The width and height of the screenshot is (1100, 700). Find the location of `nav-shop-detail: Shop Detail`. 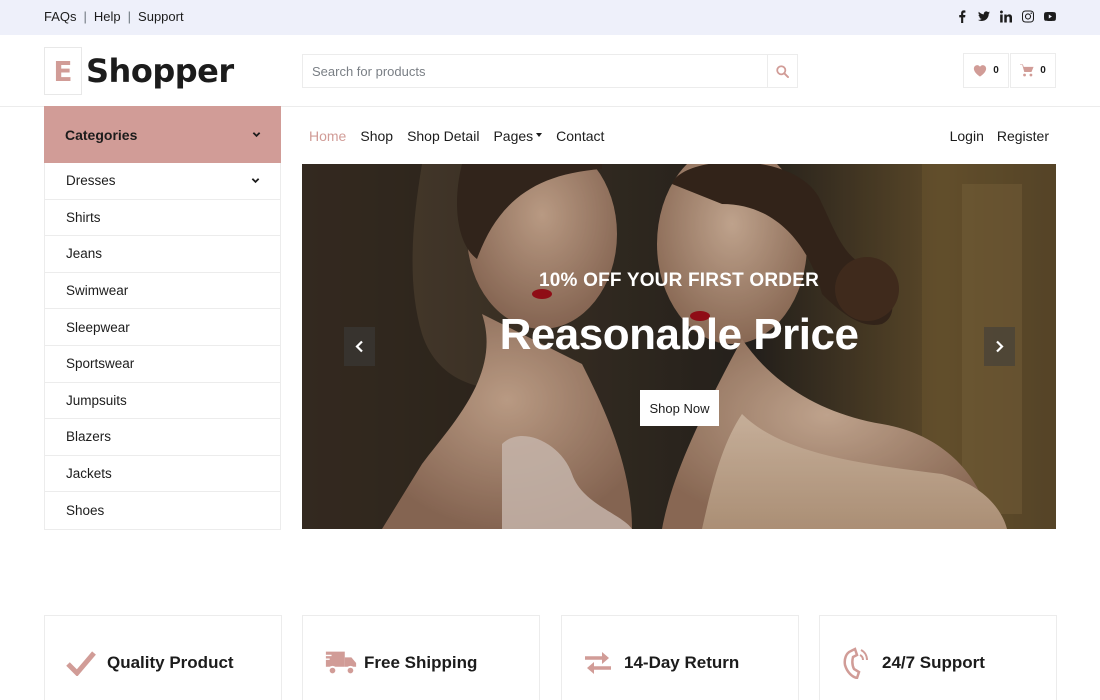

nav-shop-detail: Shop Detail is located at coordinates (443, 136).